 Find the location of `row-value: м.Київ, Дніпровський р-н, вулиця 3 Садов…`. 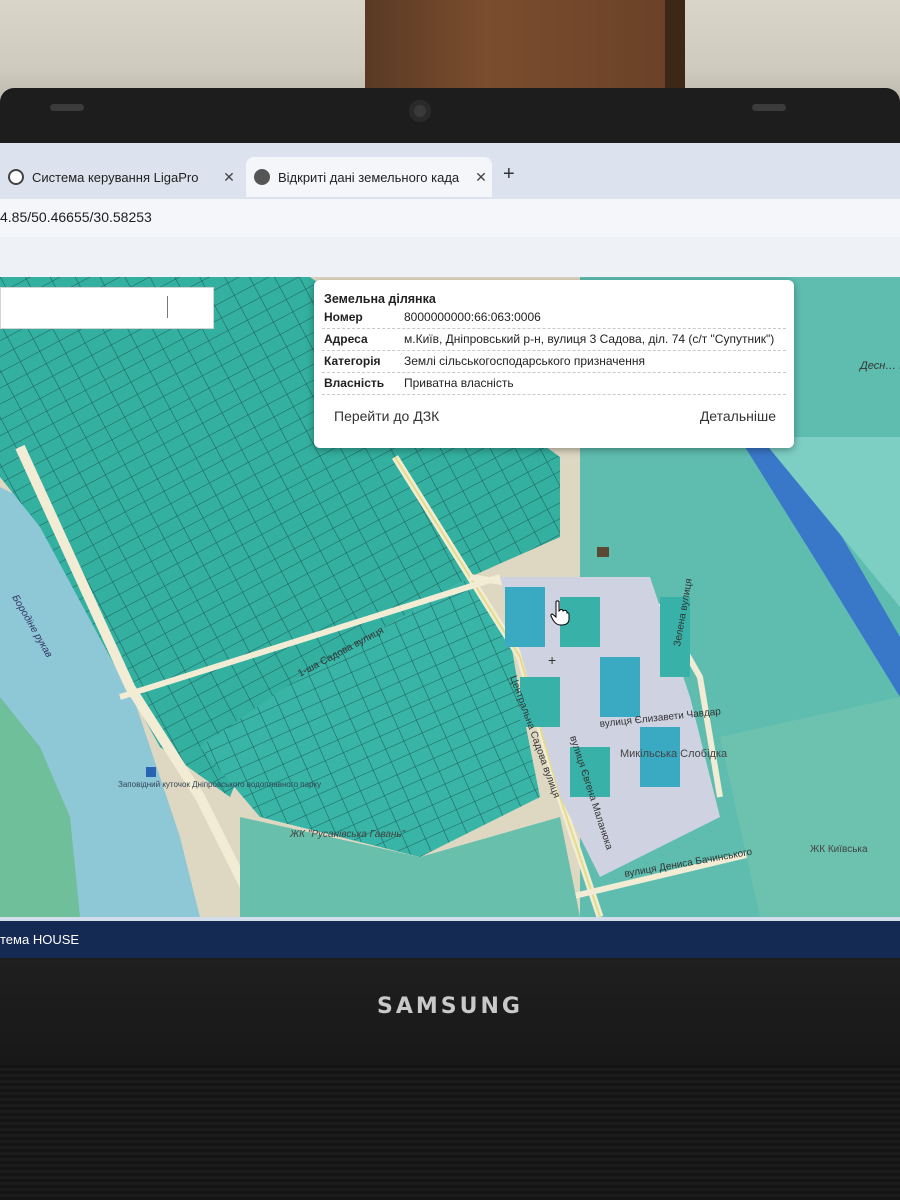

row-value: м.Київ, Дніпровський р-н, вулиця 3 Садов… is located at coordinates (589, 339).